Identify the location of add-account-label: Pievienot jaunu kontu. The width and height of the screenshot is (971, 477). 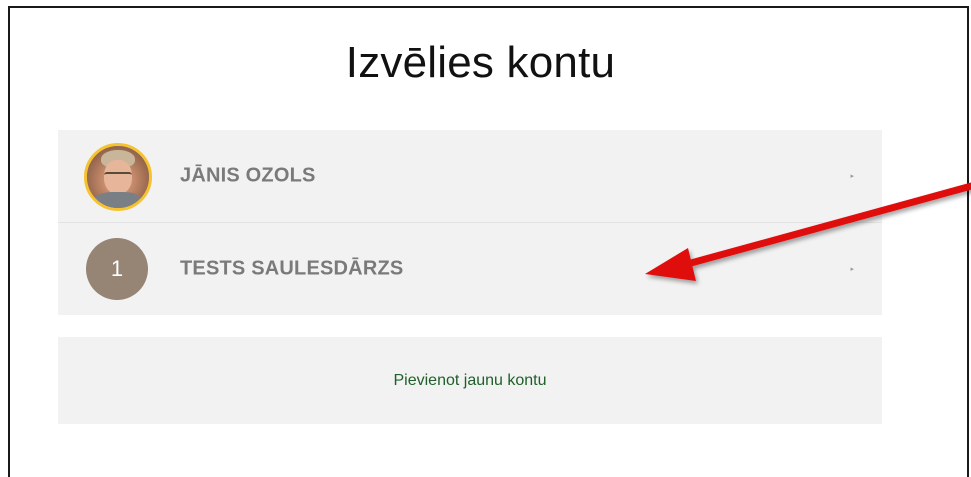
(470, 380).